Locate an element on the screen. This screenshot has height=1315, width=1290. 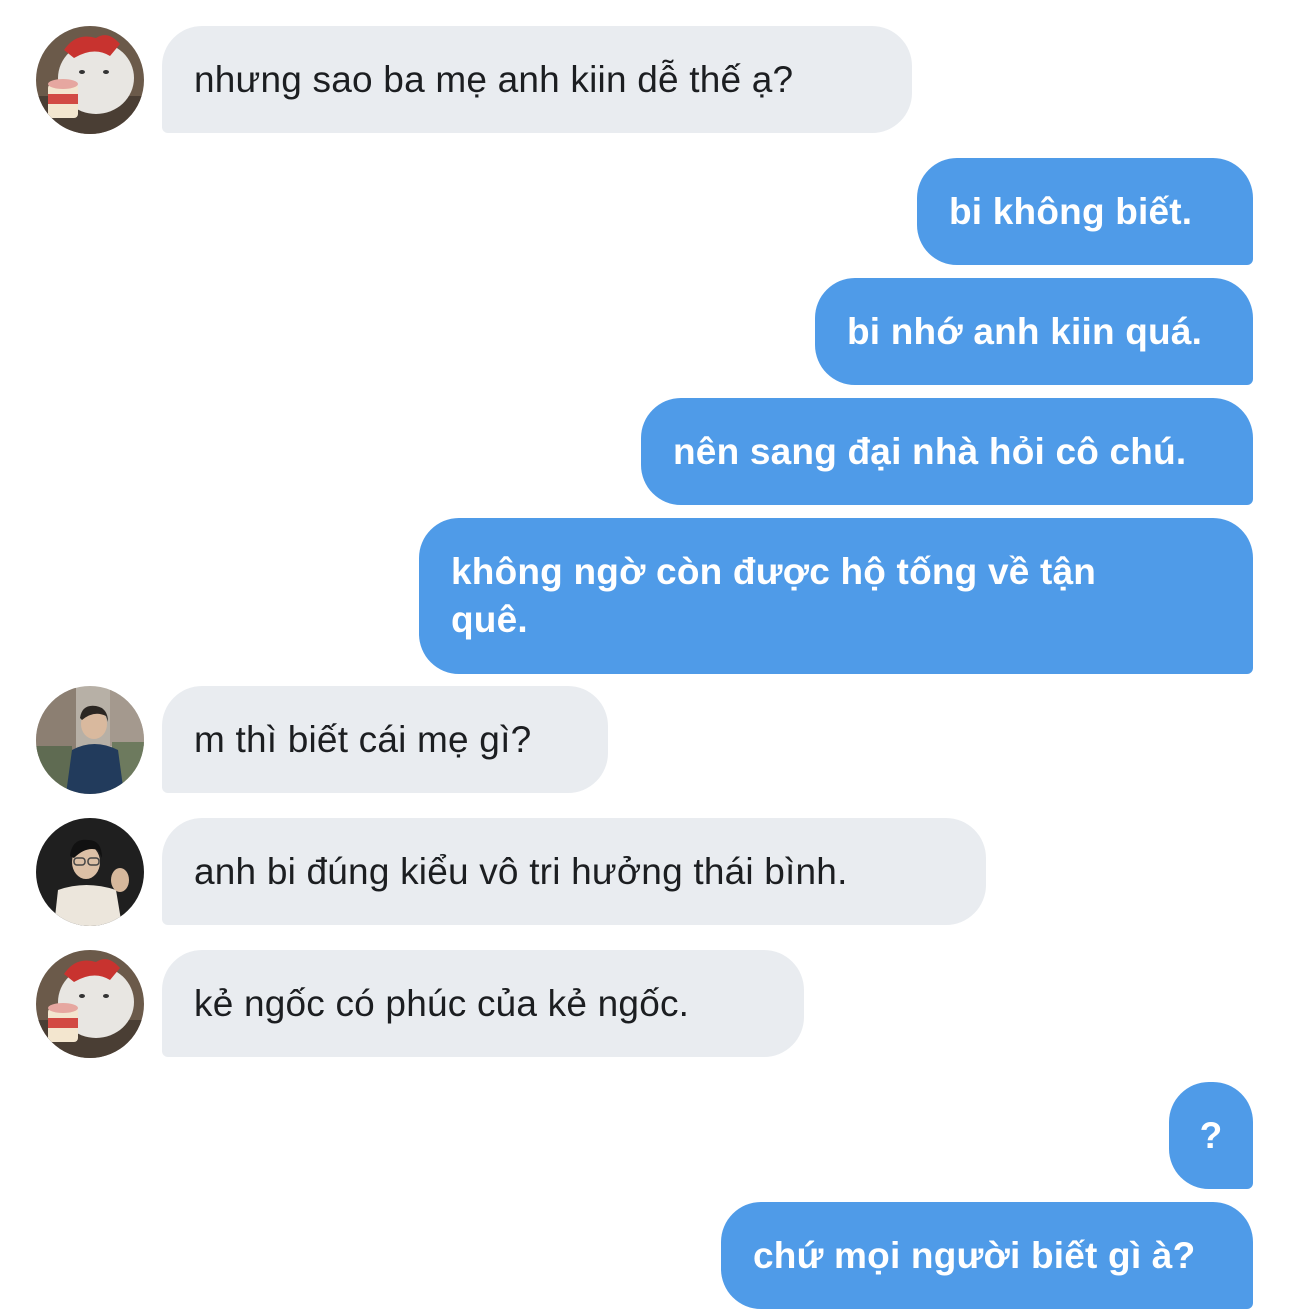
outgoing-message: ? is located at coordinates (1211, 1135).